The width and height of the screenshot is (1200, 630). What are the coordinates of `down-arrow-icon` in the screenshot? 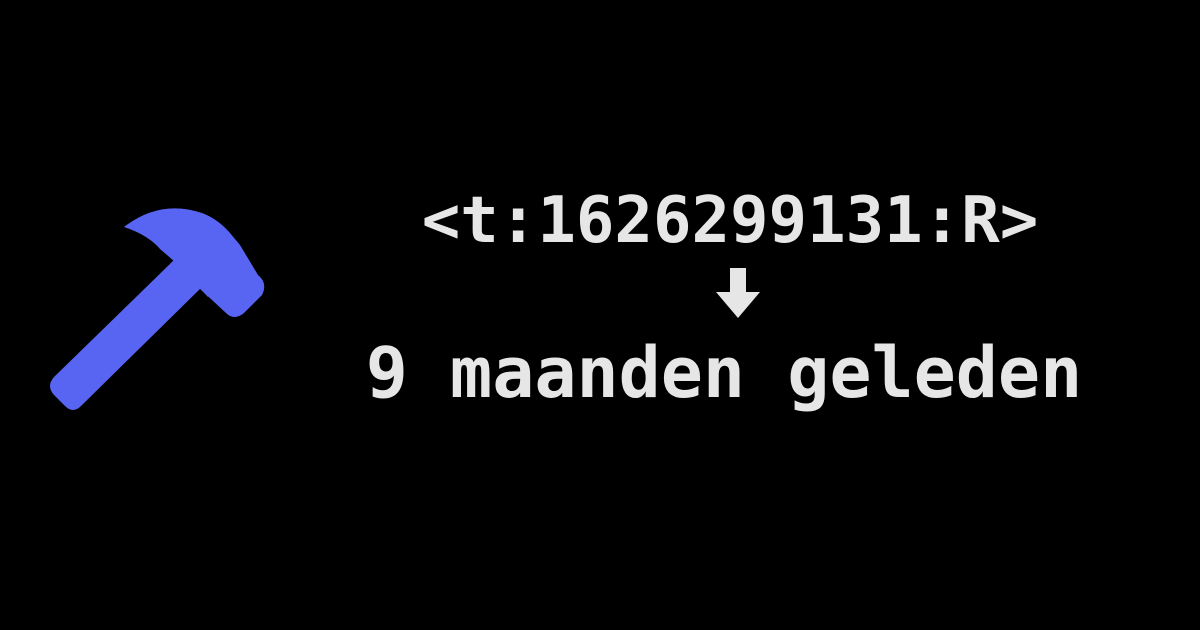 It's located at (720, 298).